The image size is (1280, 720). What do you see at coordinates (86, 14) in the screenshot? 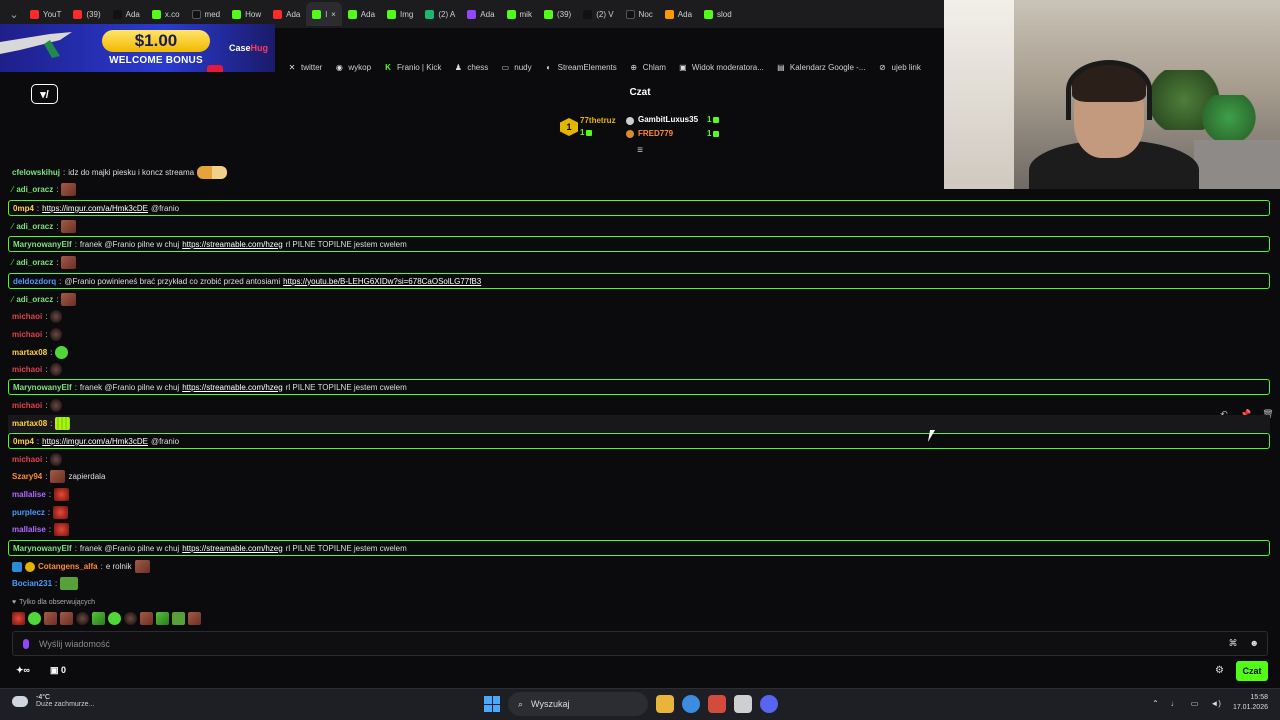
I see `browser-tab: (39)` at bounding box center [86, 14].